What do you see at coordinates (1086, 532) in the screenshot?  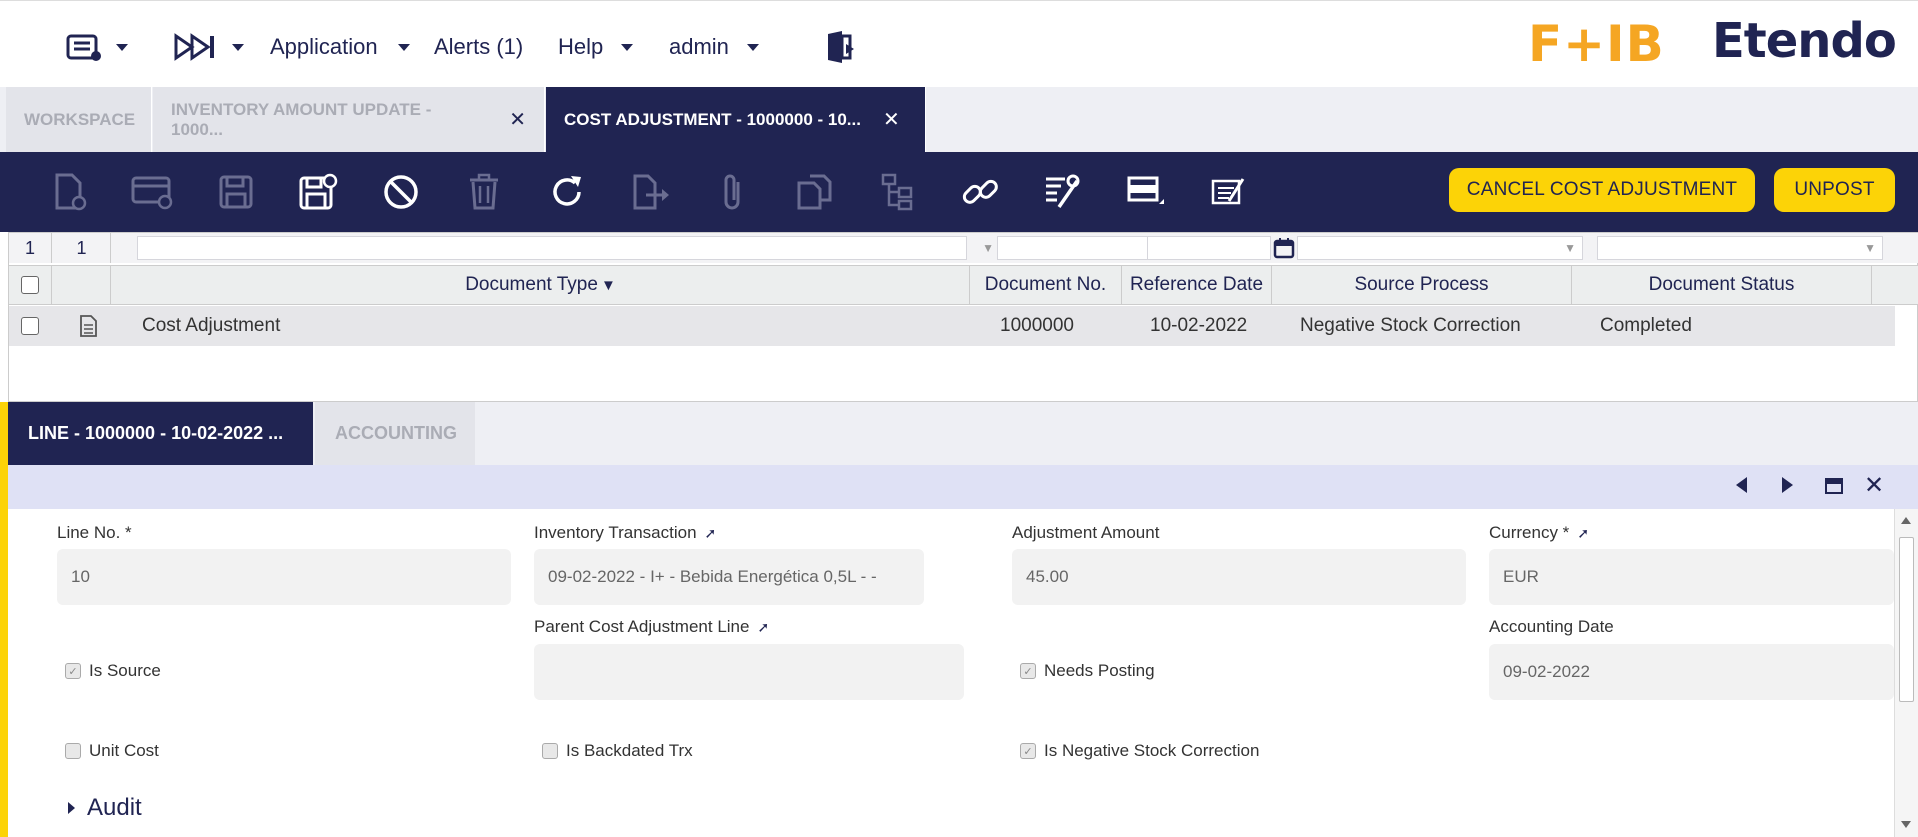 I see `adjustment-amount-label: Adjustment Amount` at bounding box center [1086, 532].